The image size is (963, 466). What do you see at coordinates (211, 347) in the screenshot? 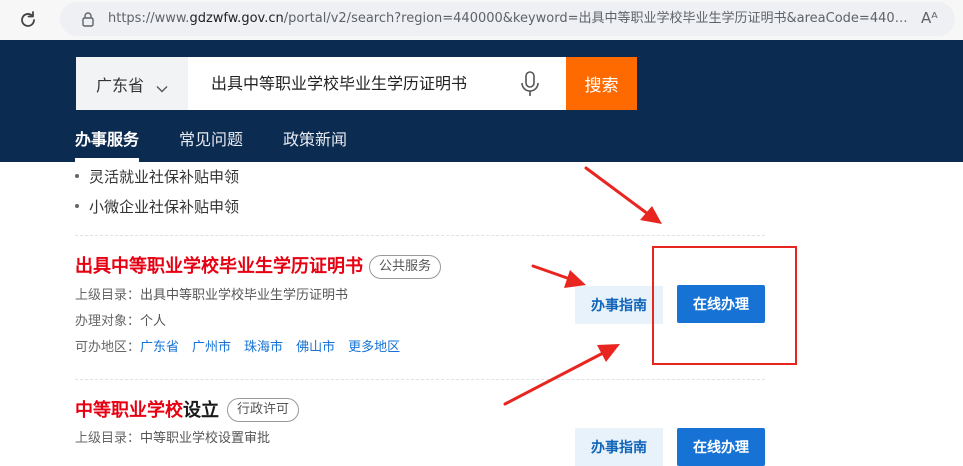
I see `area-link: 广州市` at bounding box center [211, 347].